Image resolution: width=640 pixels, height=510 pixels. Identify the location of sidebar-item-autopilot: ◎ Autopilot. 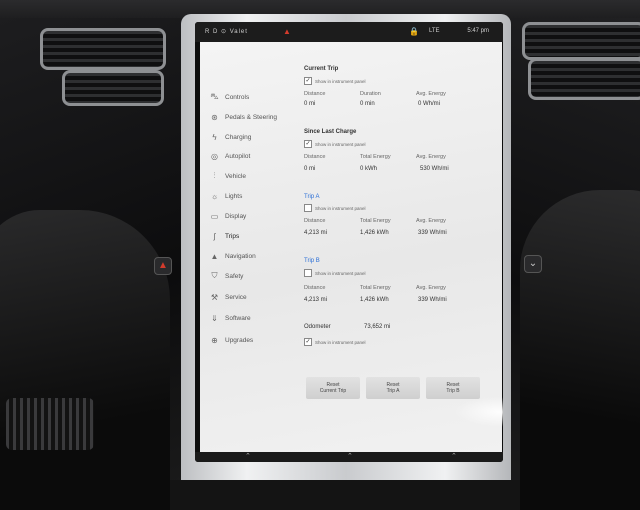
(253, 156).